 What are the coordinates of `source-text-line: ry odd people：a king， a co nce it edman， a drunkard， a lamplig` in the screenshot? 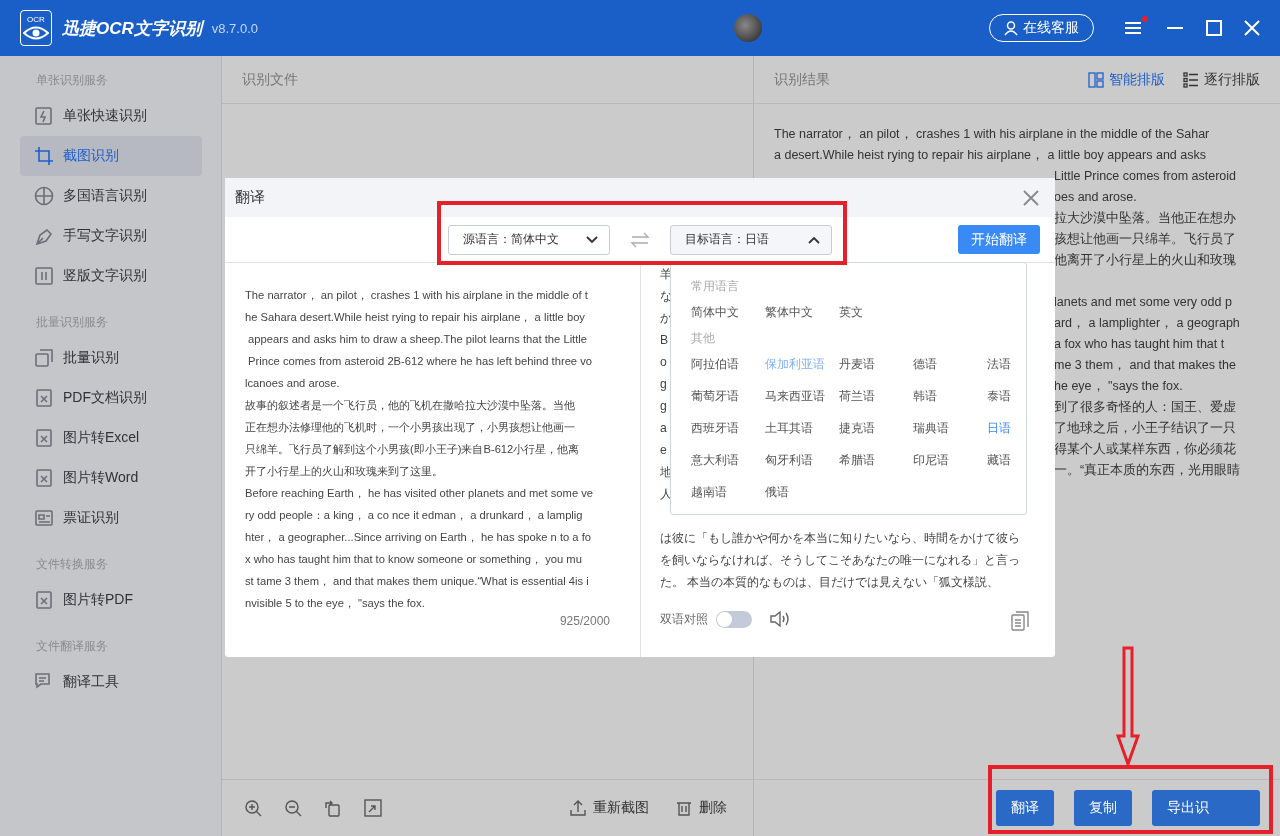 It's located at (414, 515).